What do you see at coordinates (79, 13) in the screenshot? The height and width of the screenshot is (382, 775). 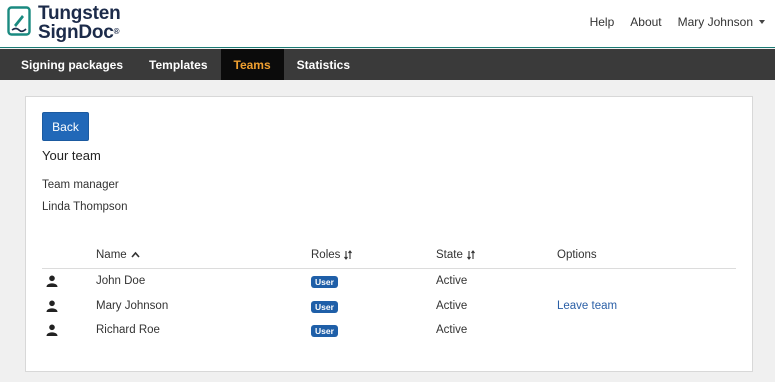 I see `logo-line1: Tungsten` at bounding box center [79, 13].